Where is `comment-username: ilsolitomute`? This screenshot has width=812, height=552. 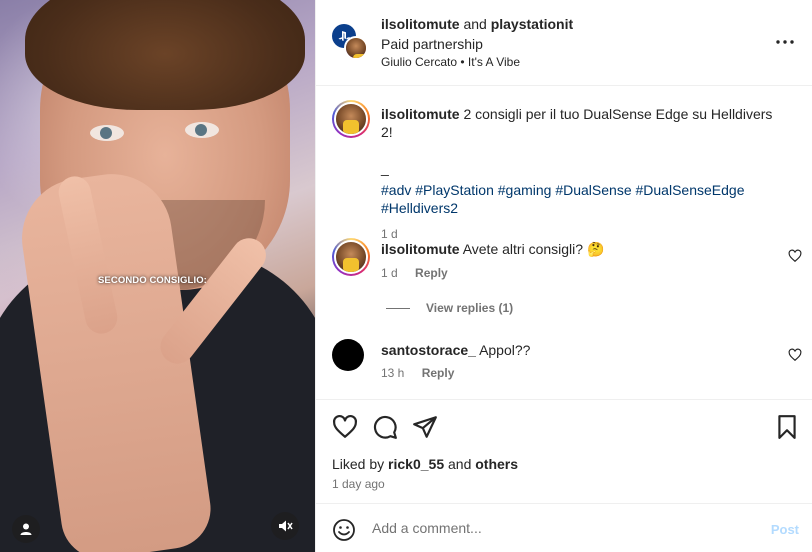
comment-username: ilsolitomute is located at coordinates (420, 249).